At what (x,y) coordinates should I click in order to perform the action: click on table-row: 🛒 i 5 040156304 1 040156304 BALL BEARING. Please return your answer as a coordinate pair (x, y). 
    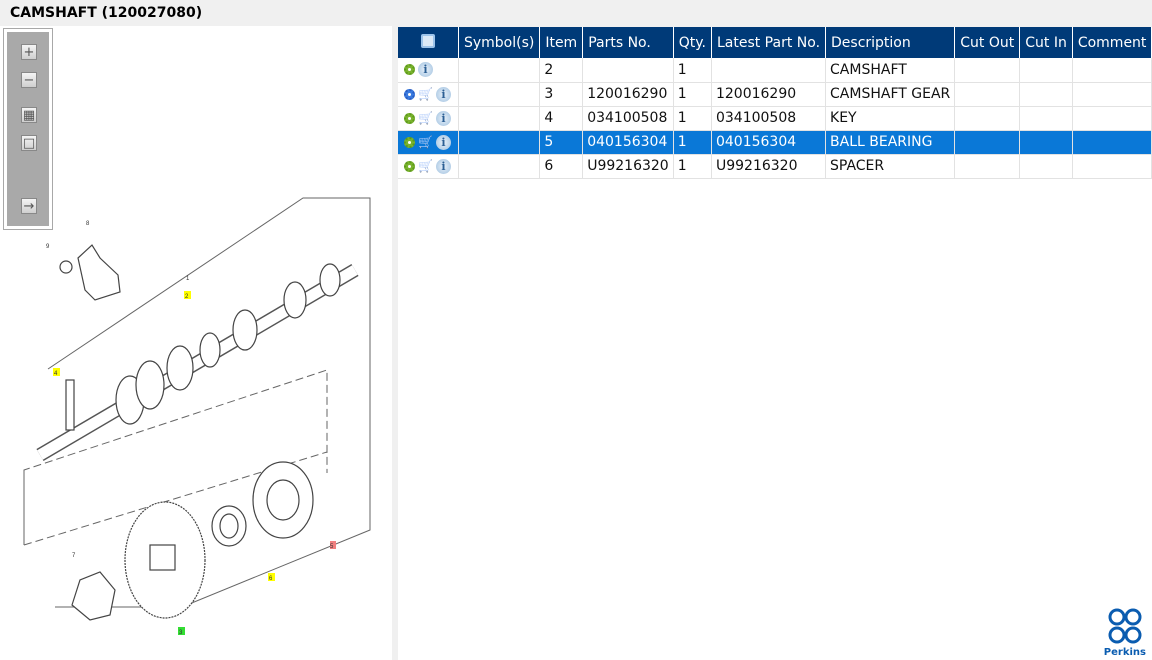
    Looking at the image, I should click on (775, 142).